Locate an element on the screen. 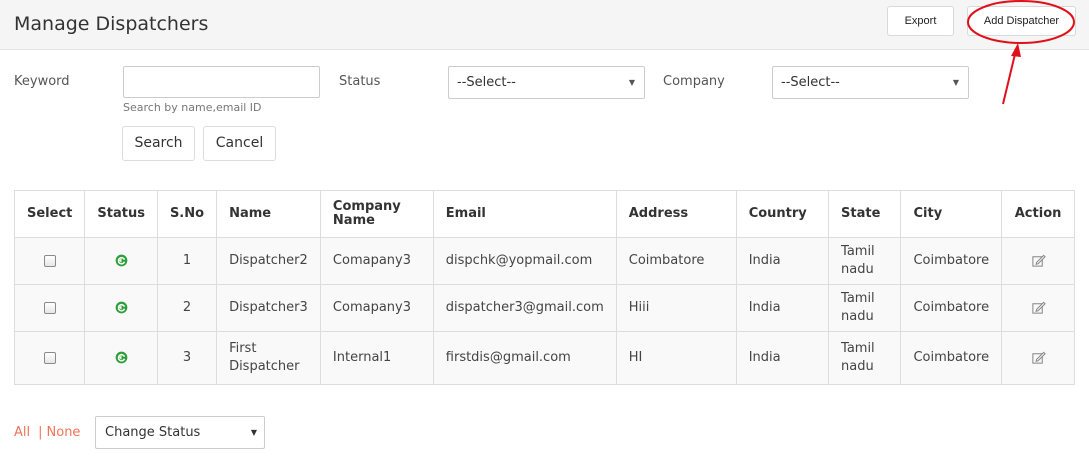 This screenshot has width=1089, height=461. status-select: --Select-- ▼ is located at coordinates (546, 82).